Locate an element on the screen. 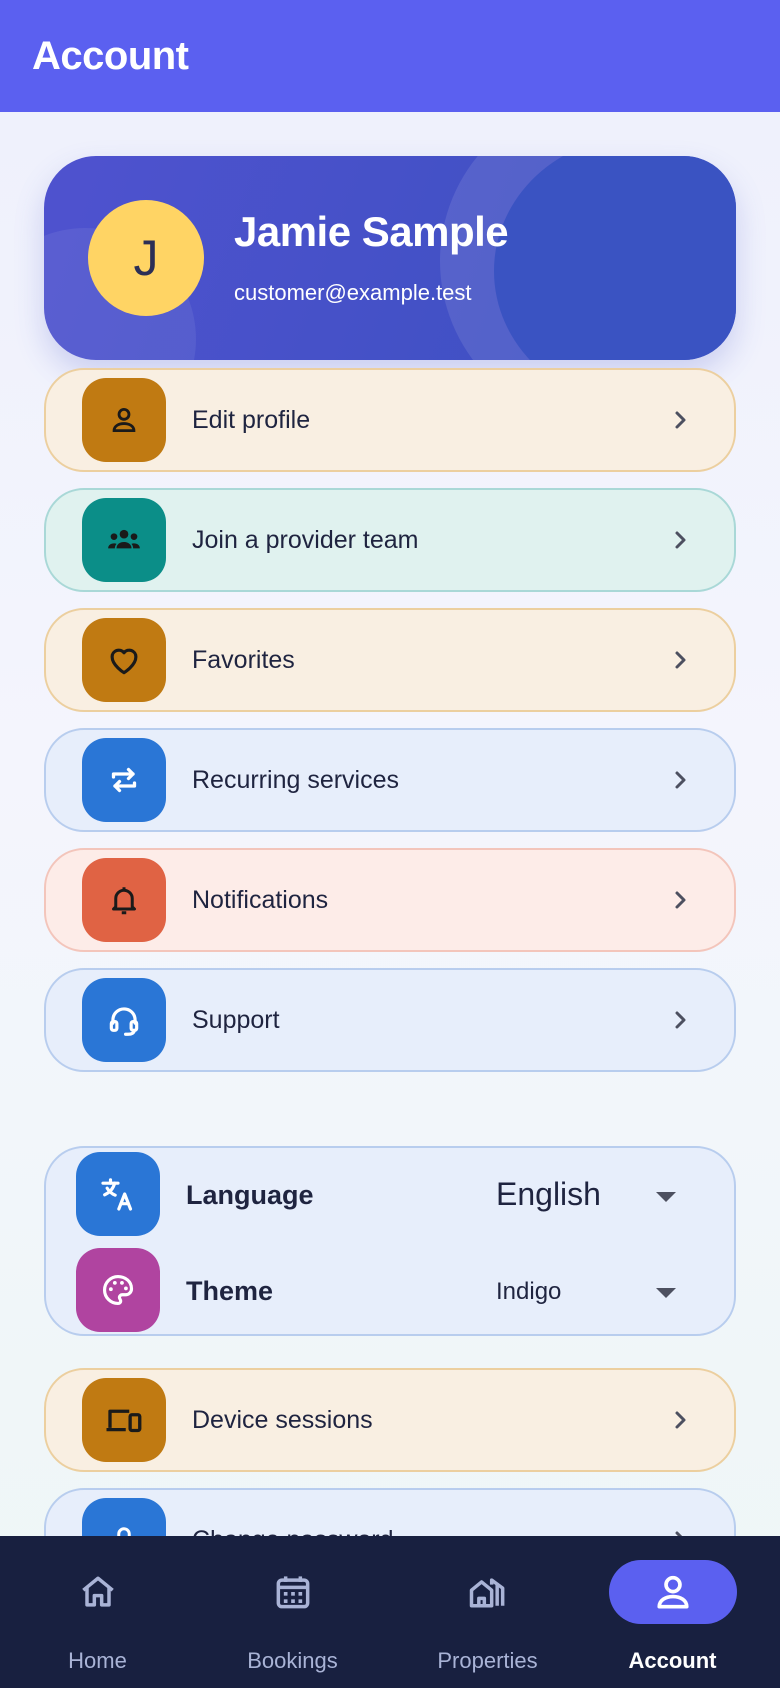 The height and width of the screenshot is (1688, 780). menu-item-label: Notifications is located at coordinates (260, 900).